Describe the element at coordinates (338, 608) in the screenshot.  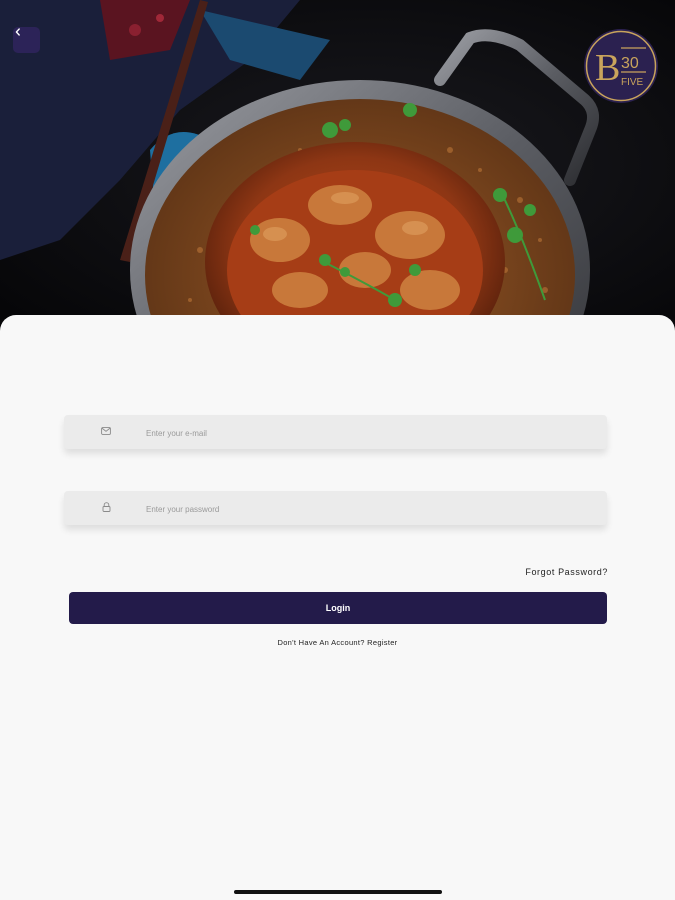
I see `login-button: Login` at that location.